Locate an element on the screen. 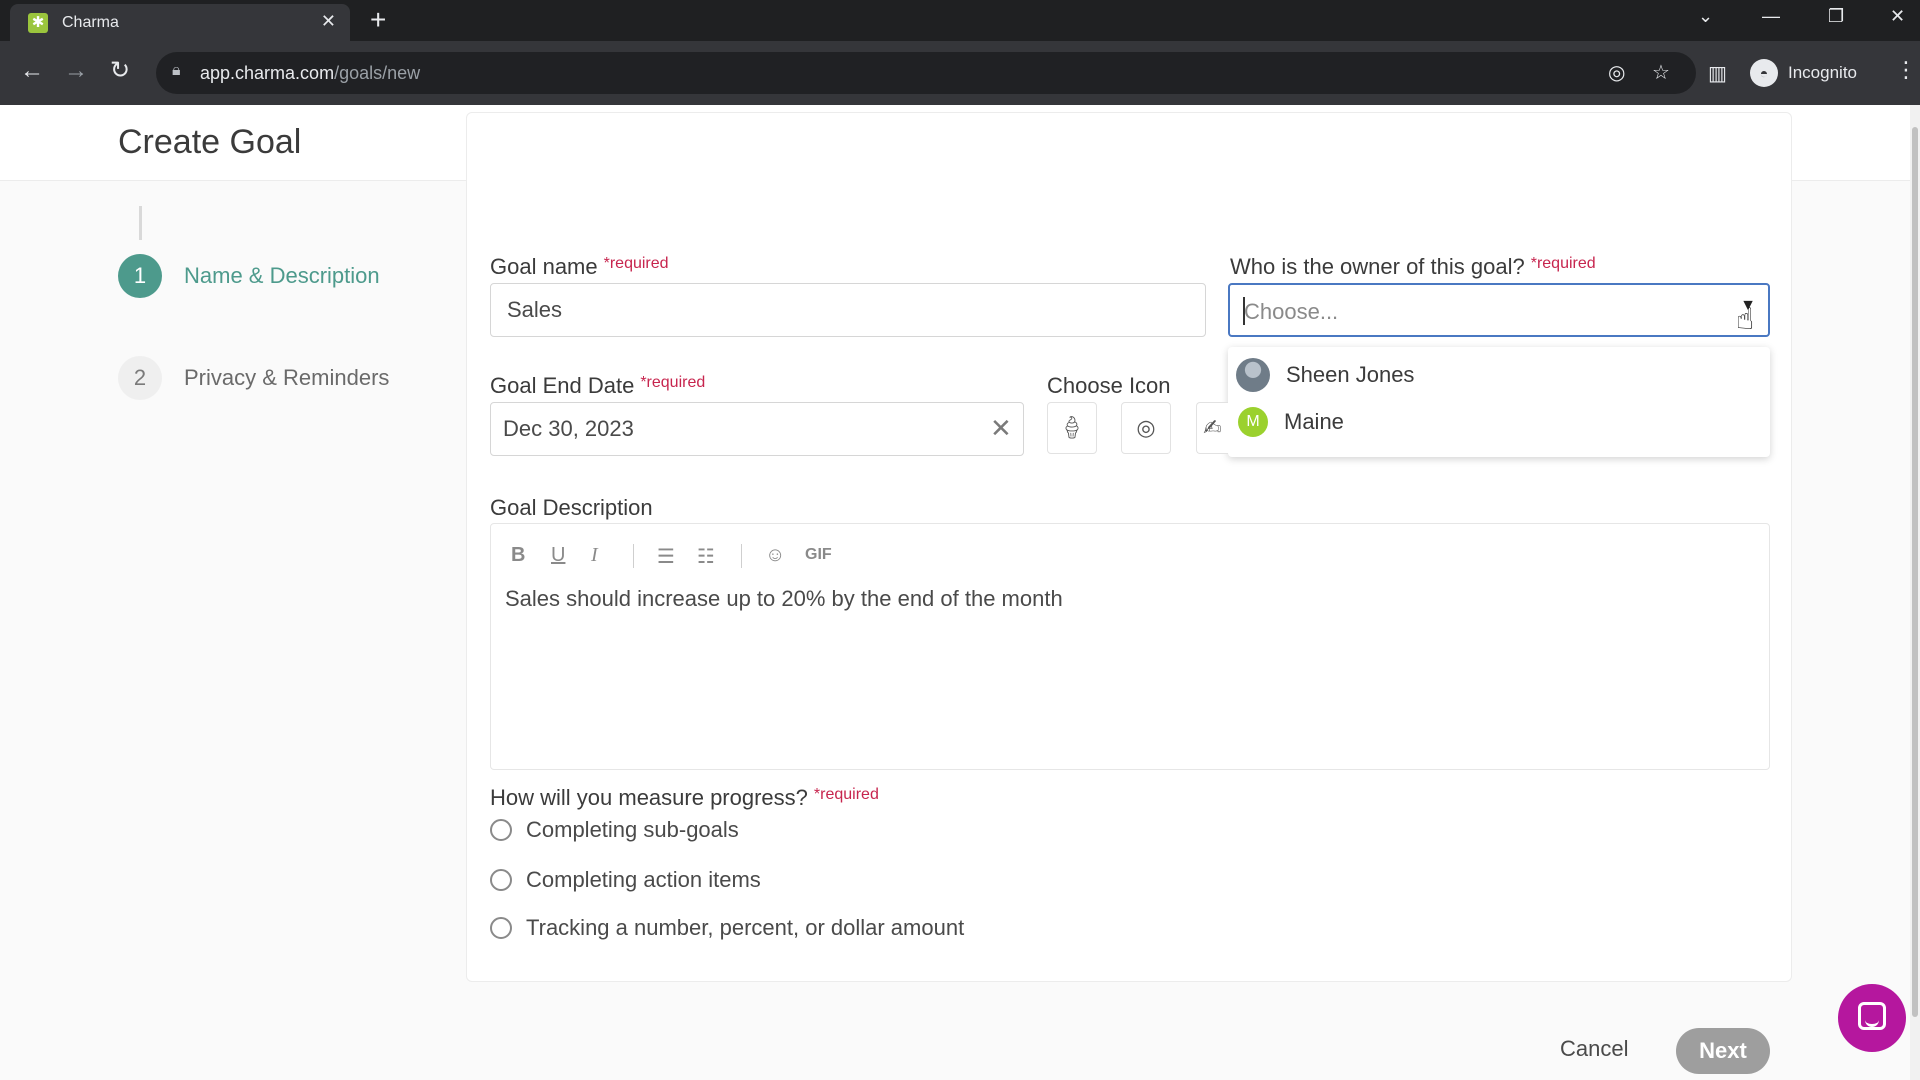 Image resolution: width=1920 pixels, height=1080 pixels. numbered-list-icon: ☷ is located at coordinates (706, 556).